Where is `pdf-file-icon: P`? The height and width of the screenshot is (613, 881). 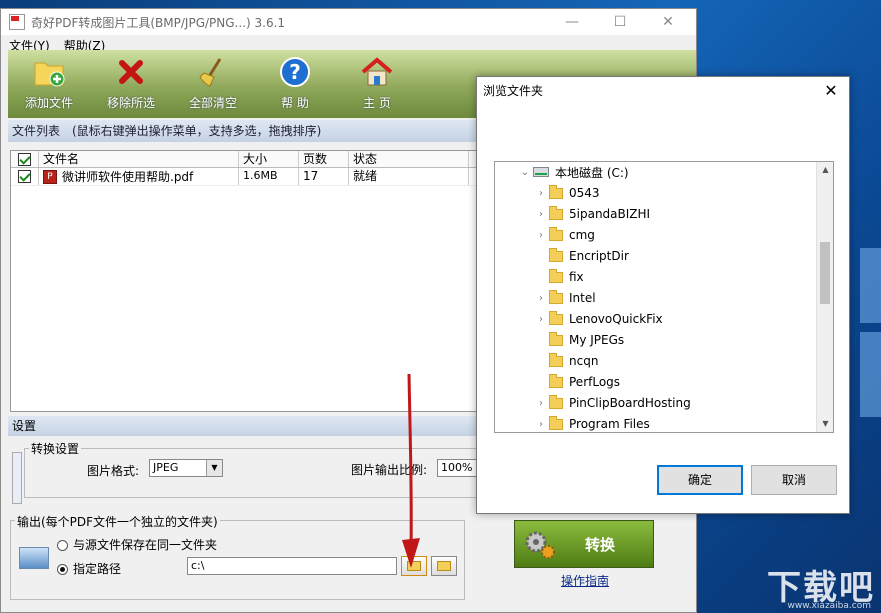
pdf-file-icon: P is located at coordinates (50, 176).